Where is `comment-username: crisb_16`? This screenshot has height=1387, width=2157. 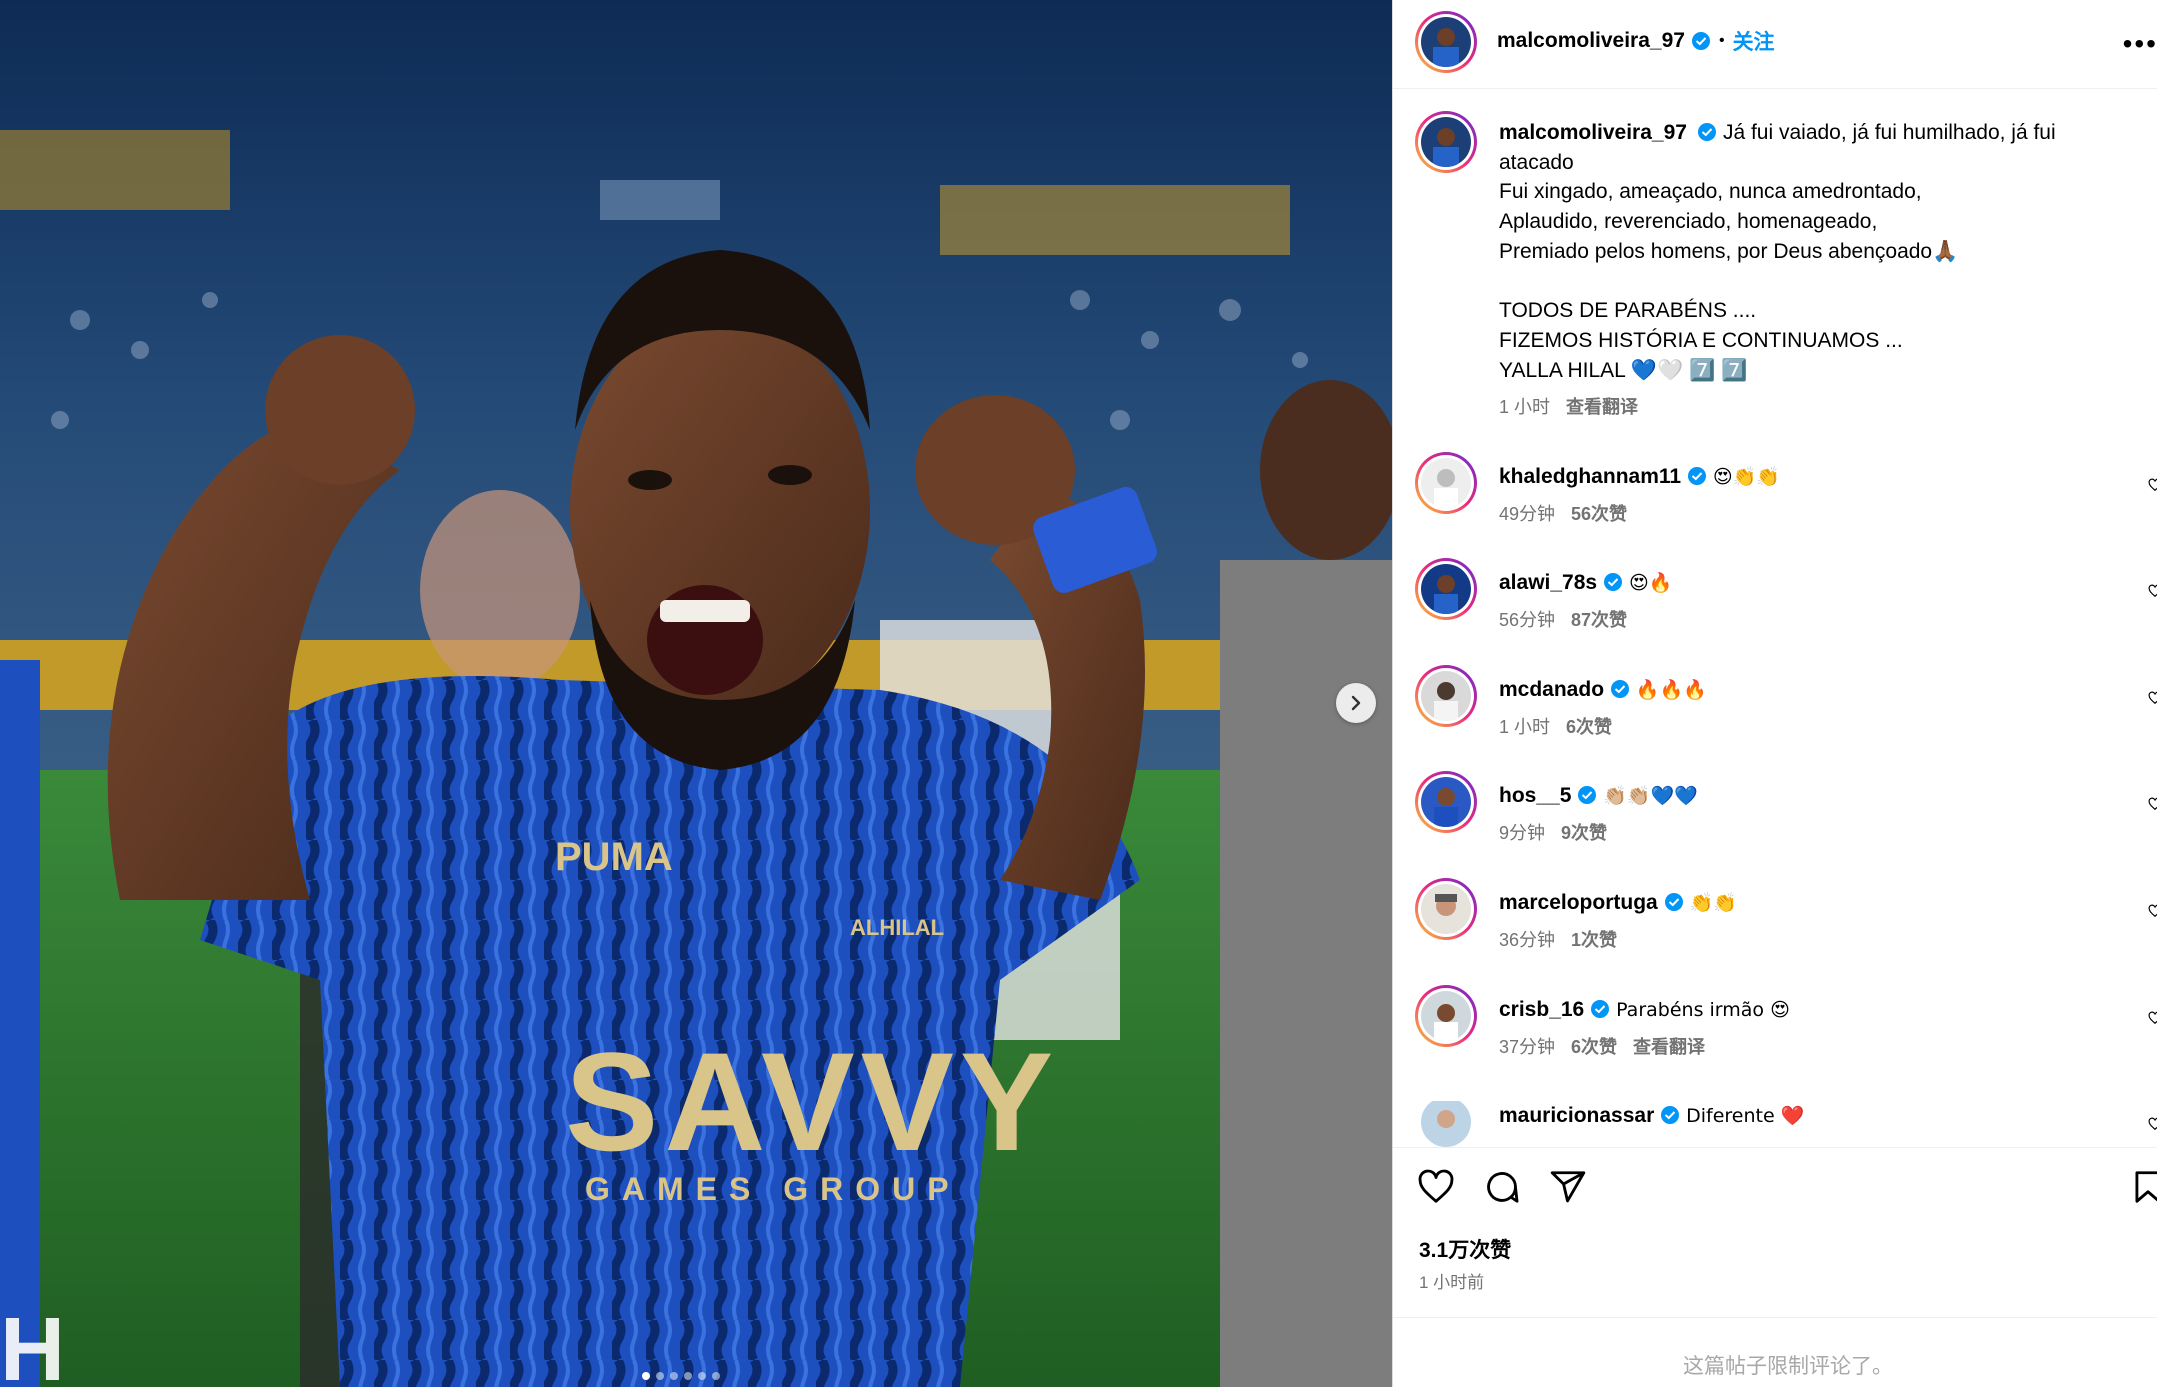
comment-username: crisb_16 is located at coordinates (1541, 1009).